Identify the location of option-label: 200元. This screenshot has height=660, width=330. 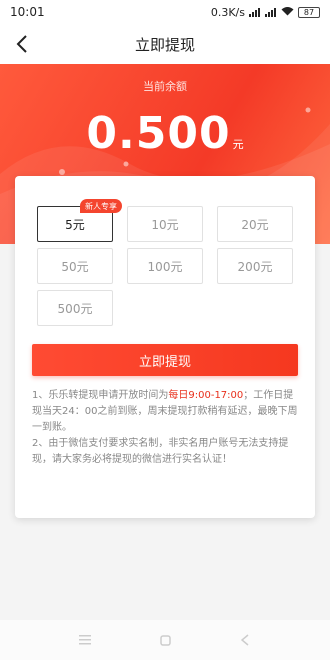
(255, 266).